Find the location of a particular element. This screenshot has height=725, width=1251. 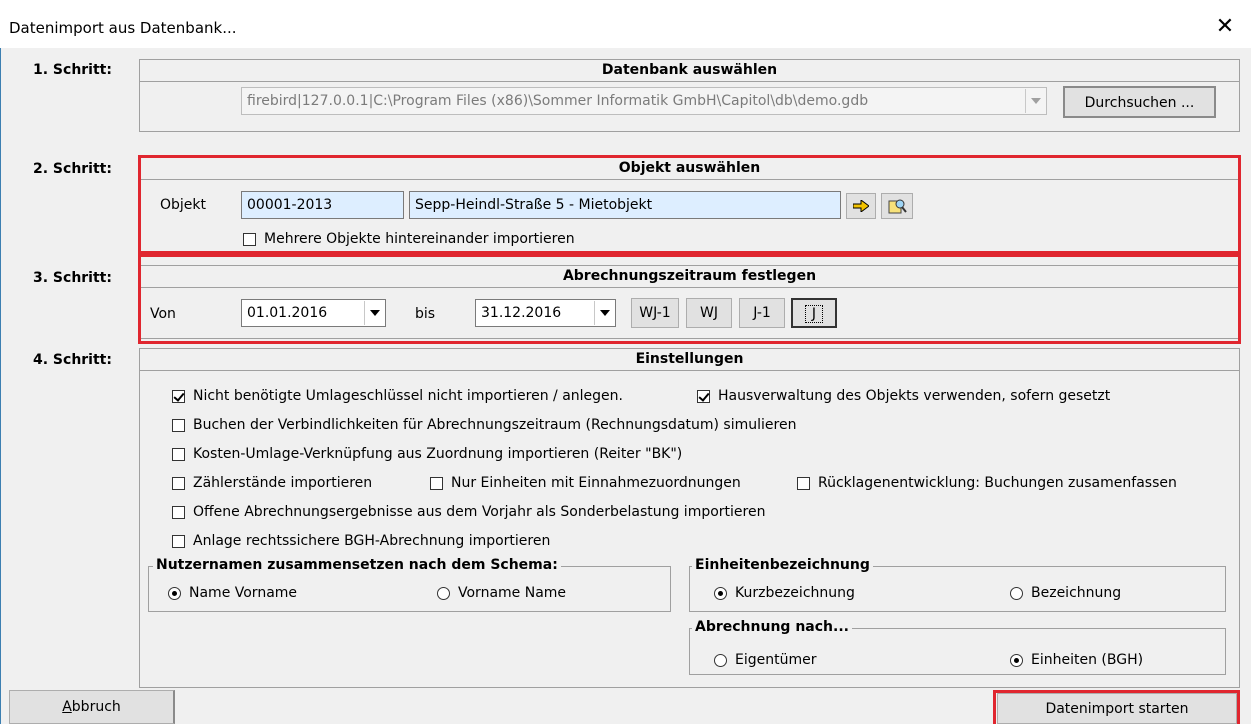

income-units-checkbox is located at coordinates (436, 483).